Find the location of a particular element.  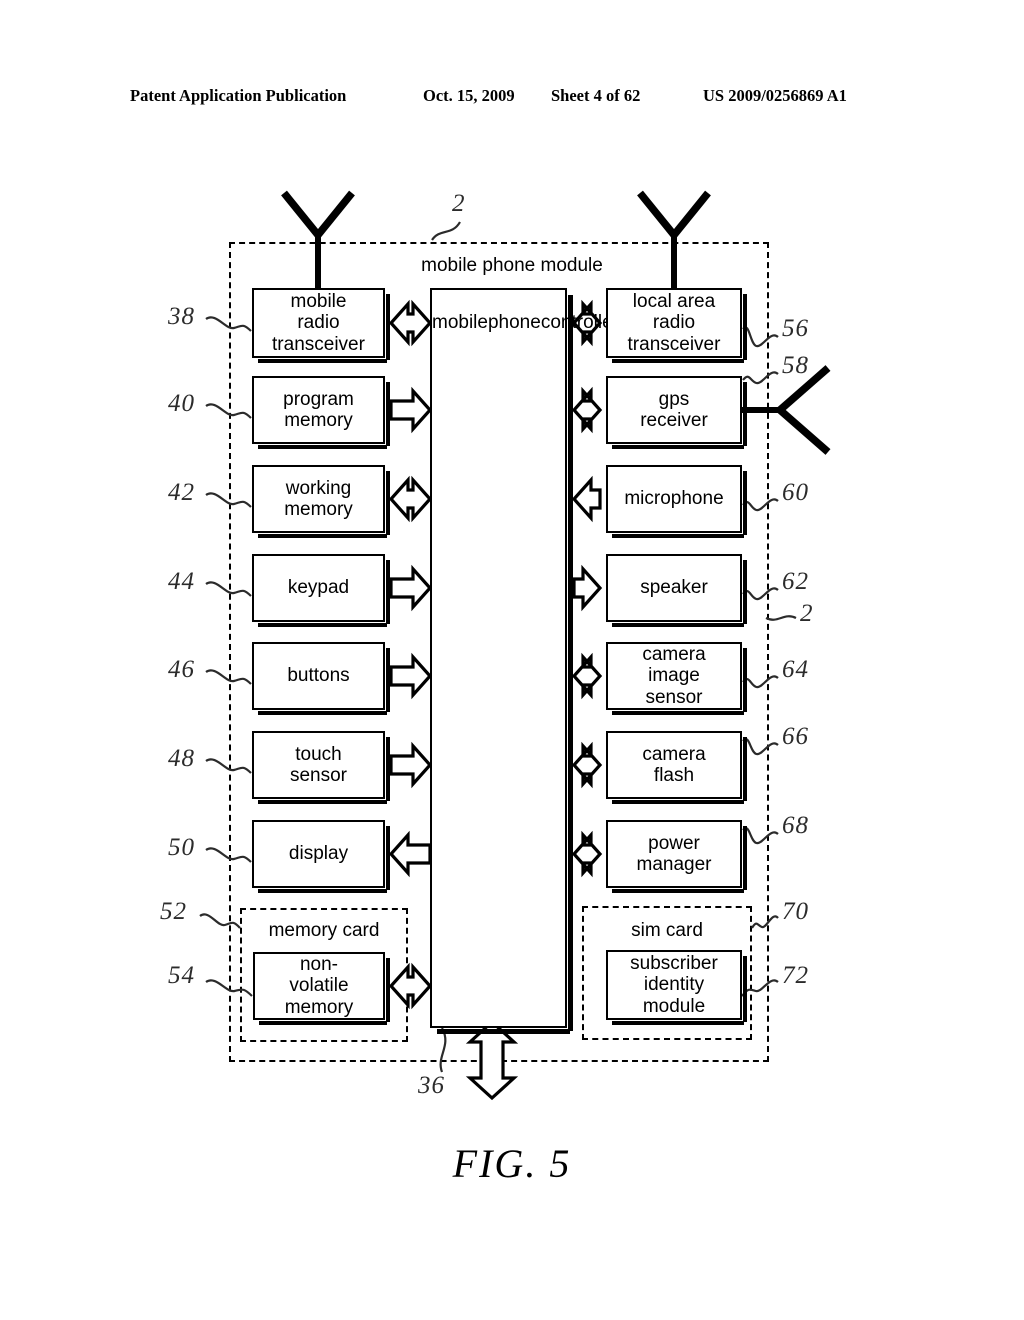

block-non-volatile-memory: non-volatile memory is located at coordinates (321, 988).